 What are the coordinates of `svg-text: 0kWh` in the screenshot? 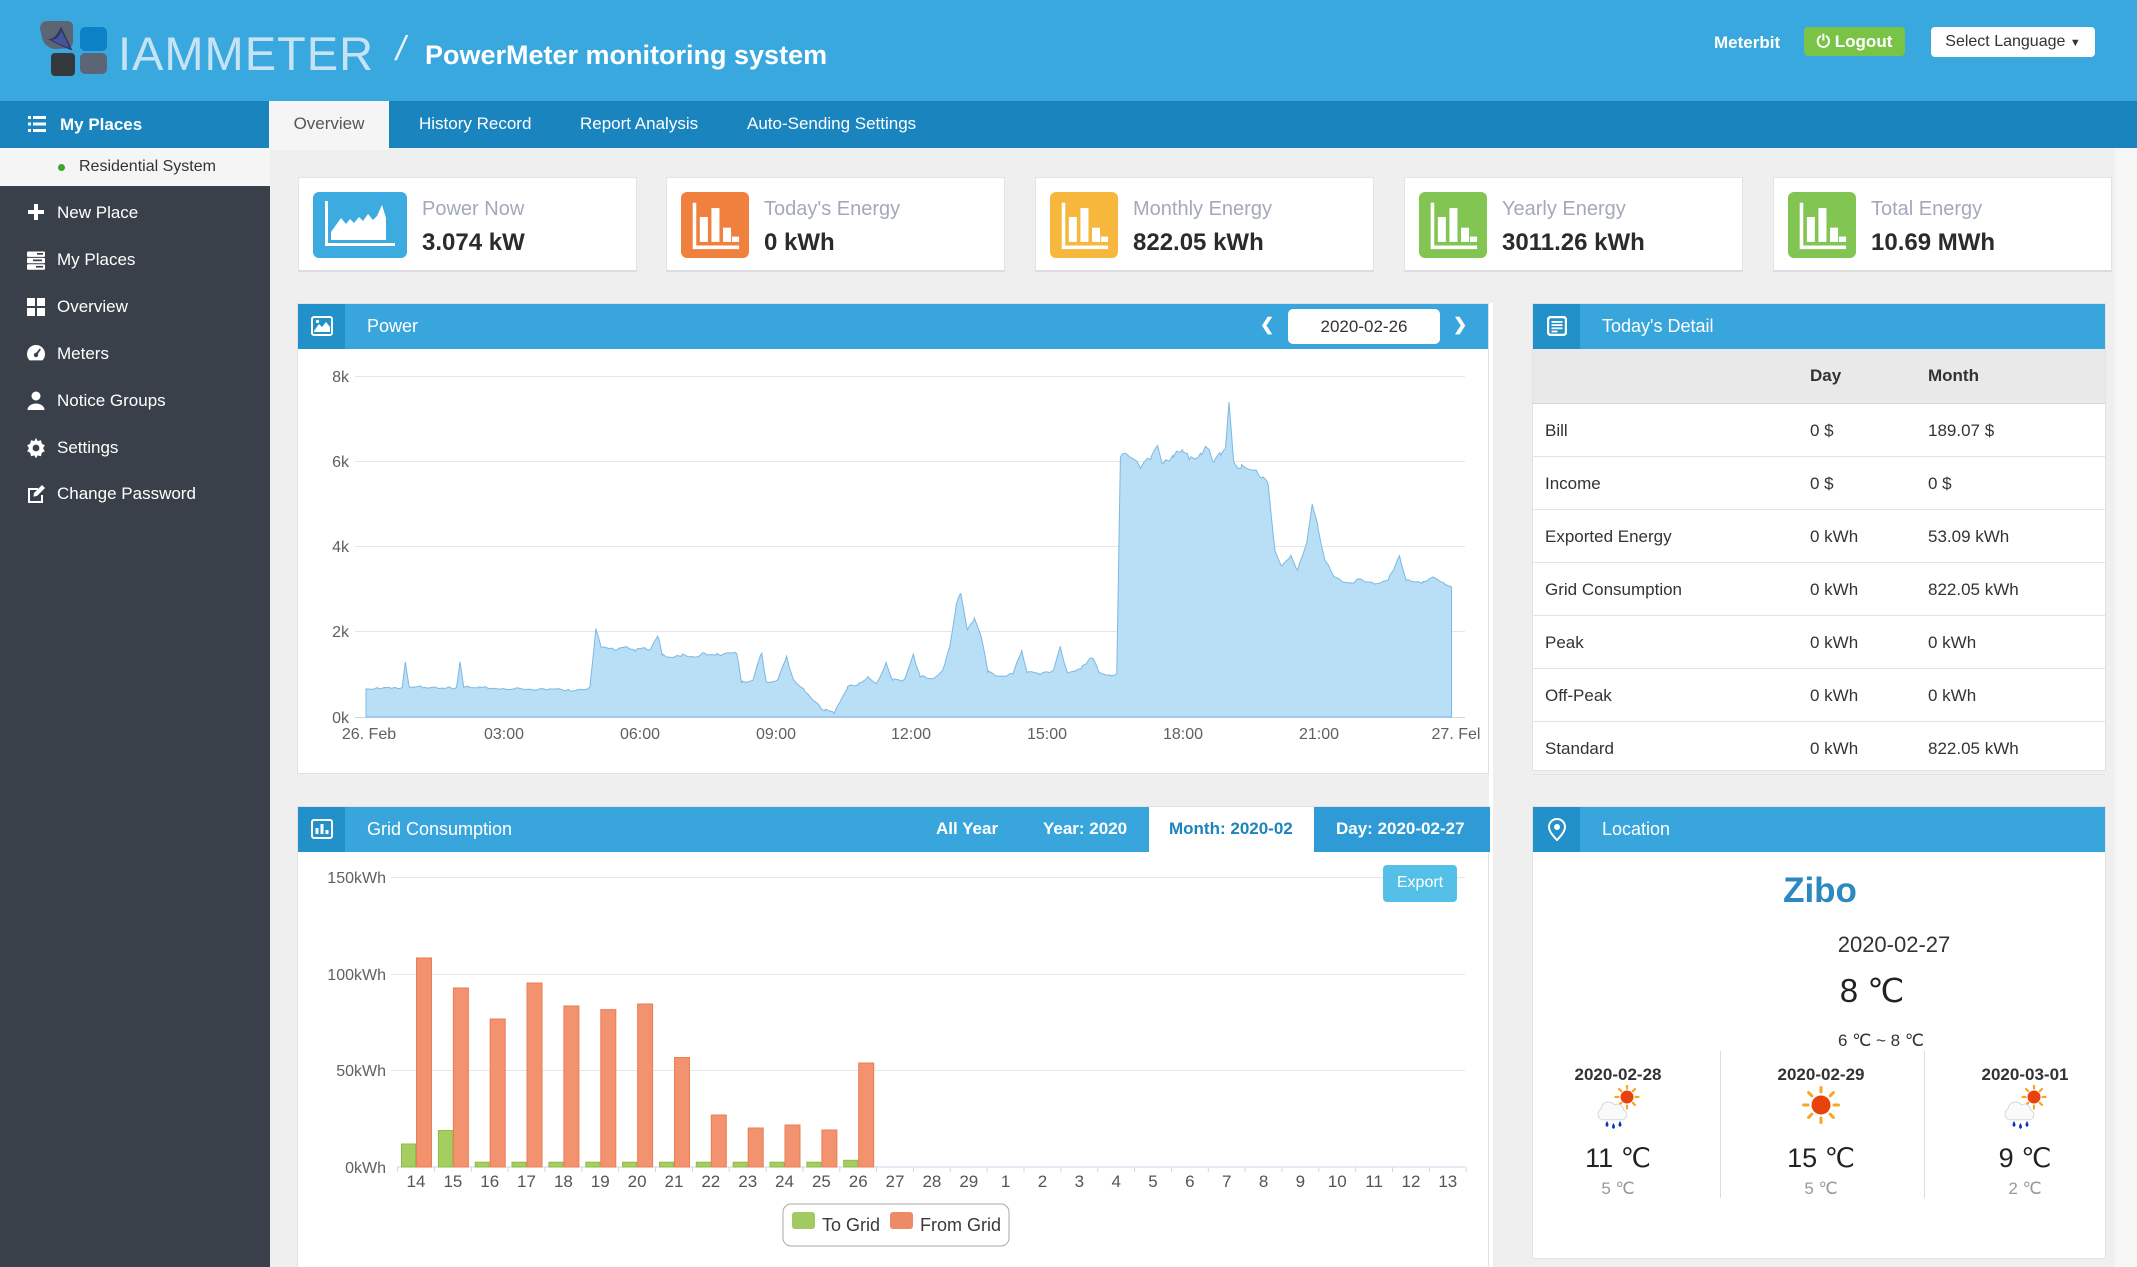 It's located at (365, 1168).